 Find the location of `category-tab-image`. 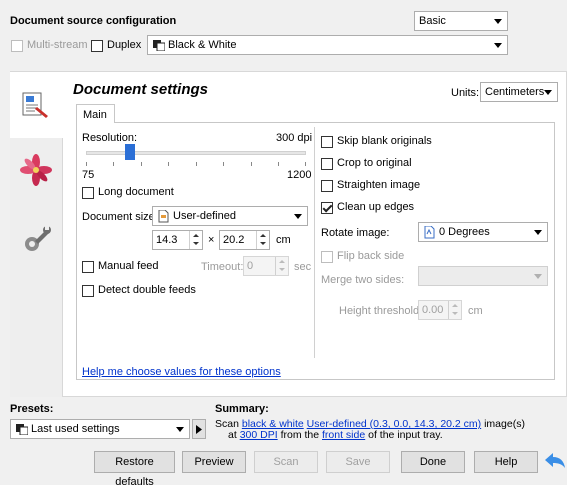

category-tab-image is located at coordinates (36, 171).